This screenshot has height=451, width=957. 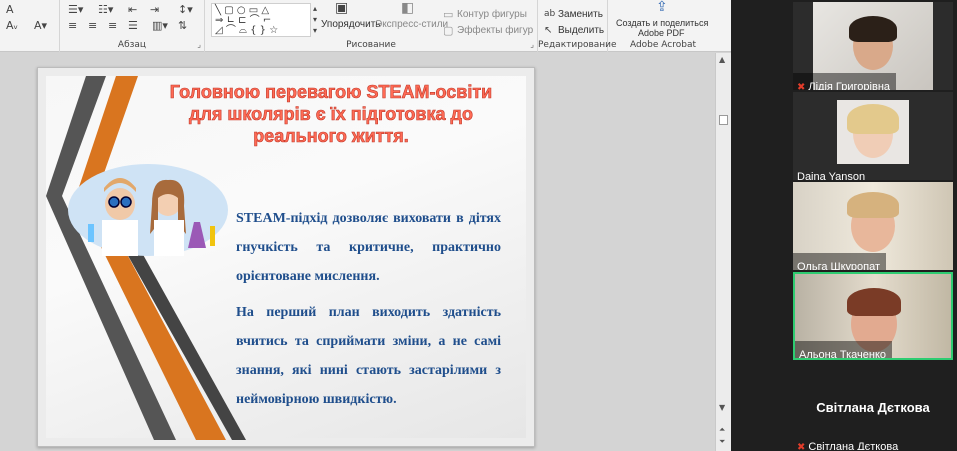 I want to click on participant-name: Лідія Григорівна, so click(x=849, y=85).